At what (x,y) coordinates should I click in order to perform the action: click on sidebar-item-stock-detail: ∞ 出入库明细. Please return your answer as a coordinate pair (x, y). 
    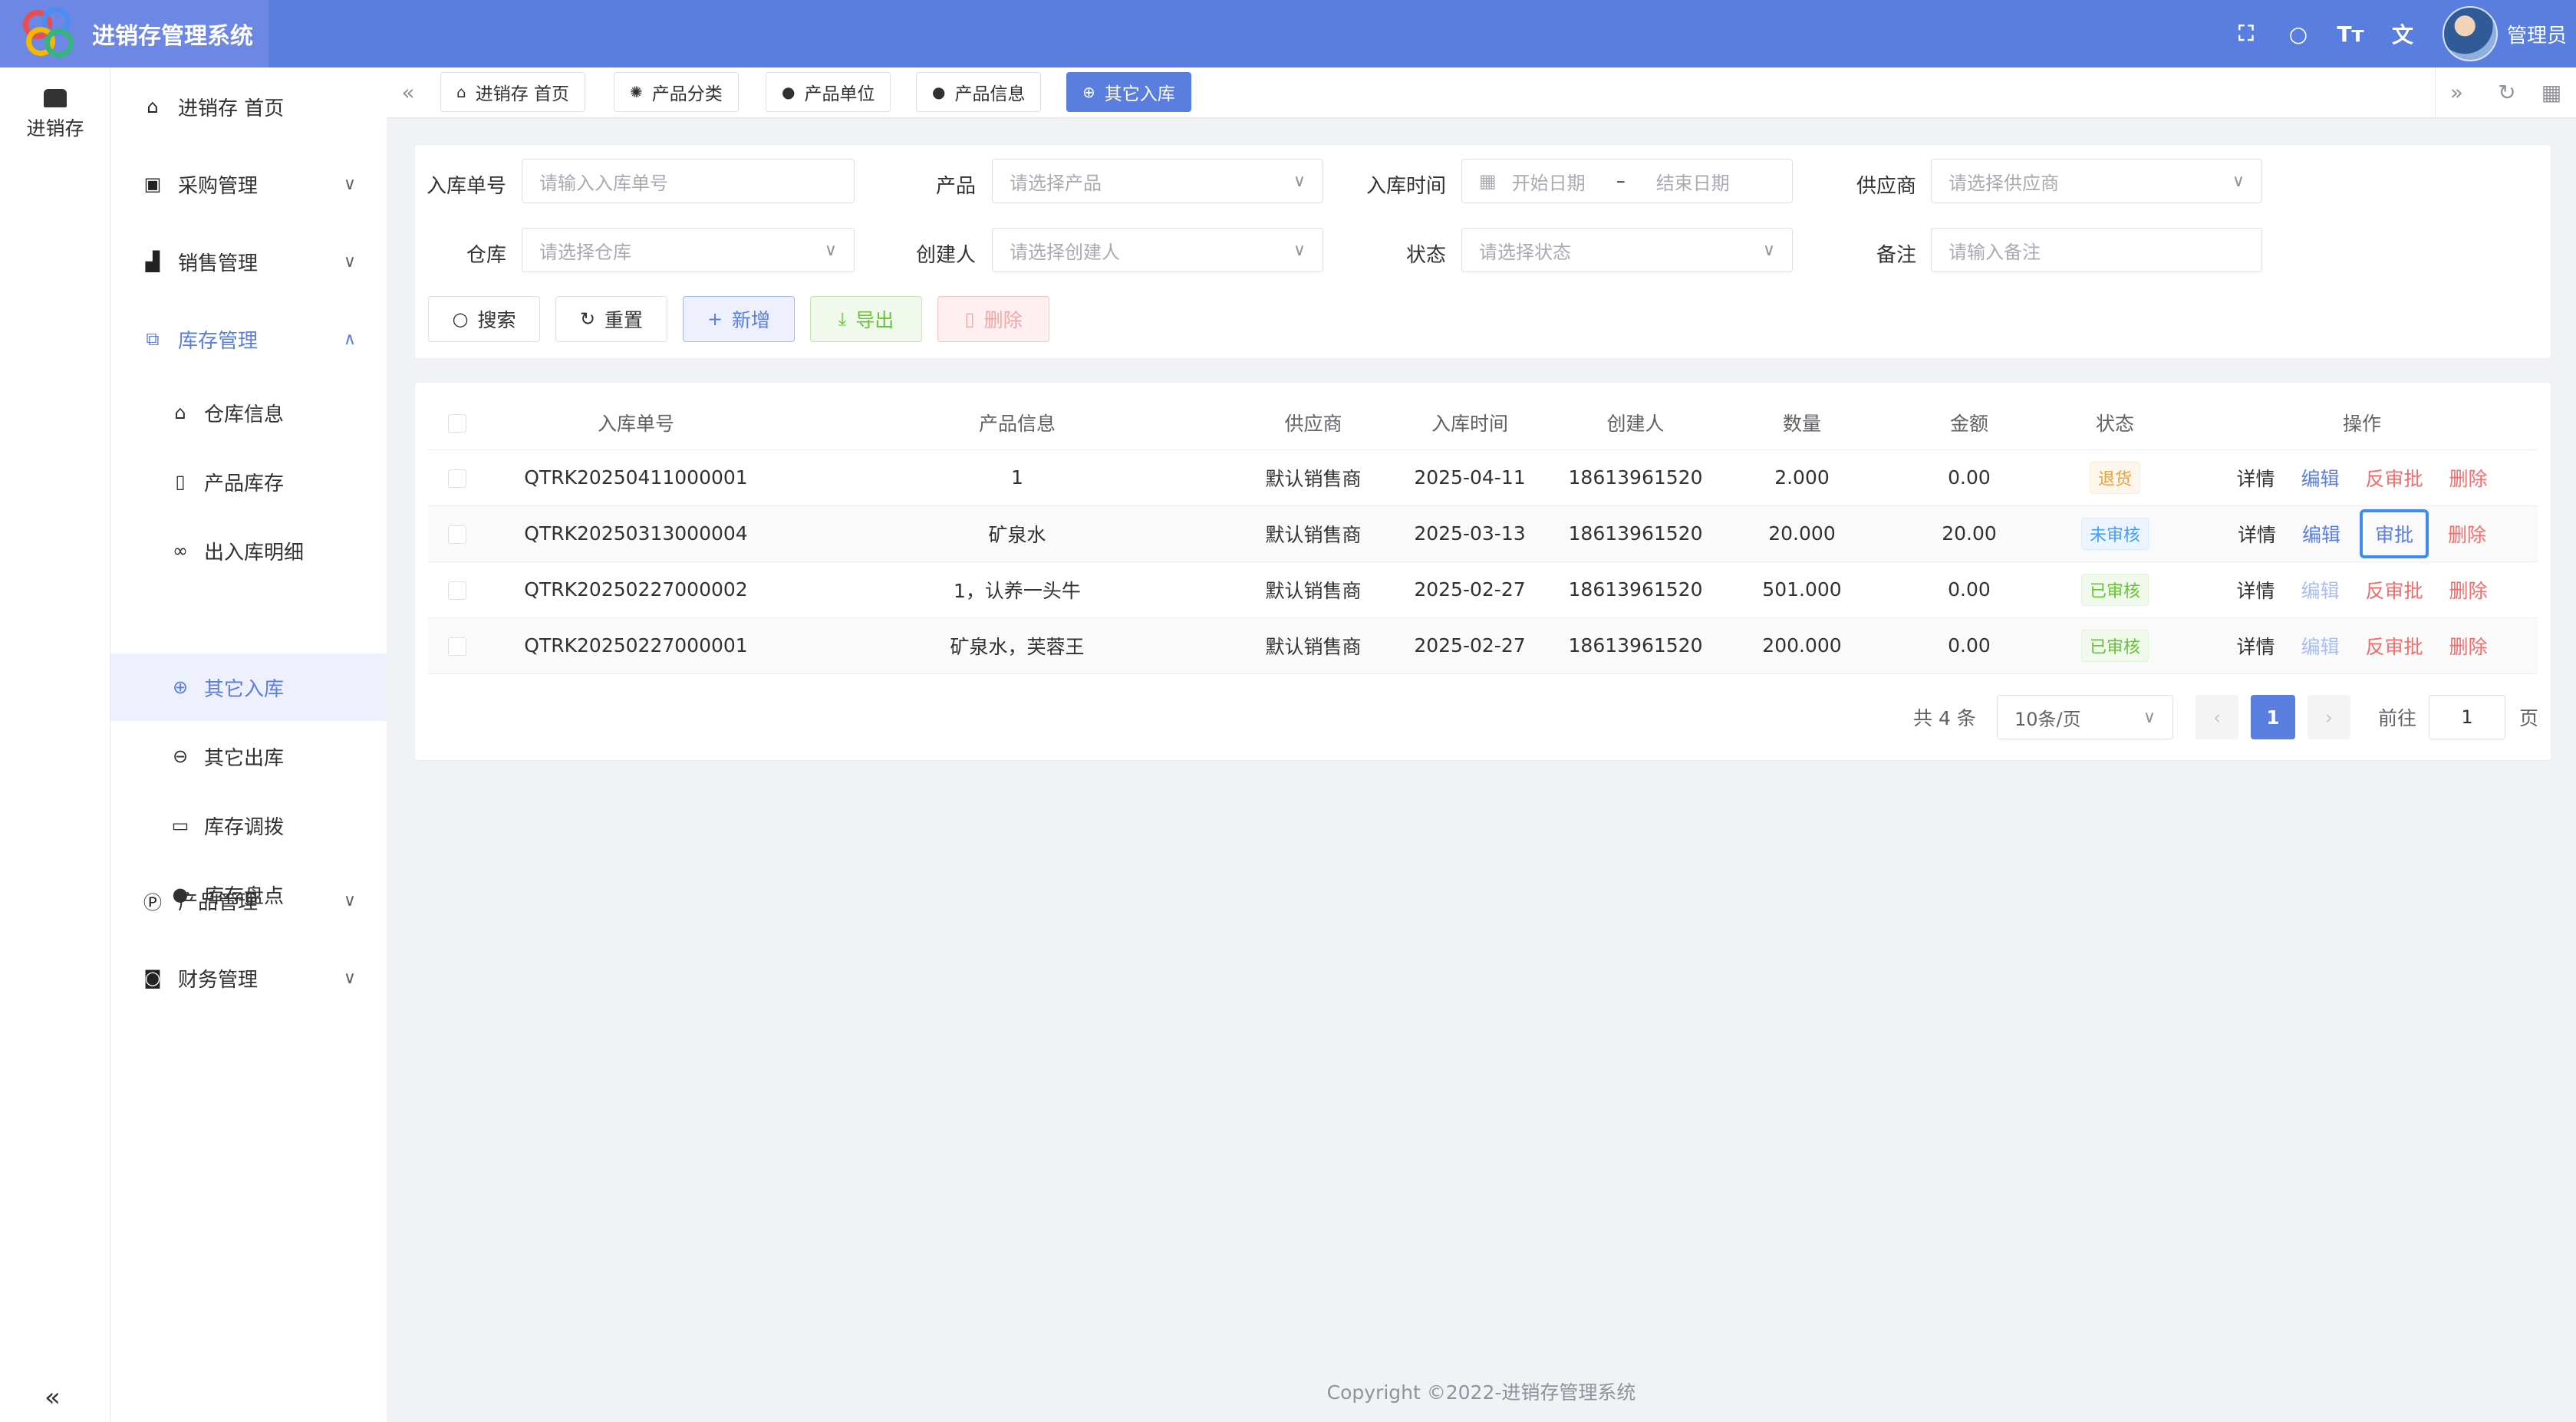
    Looking at the image, I should click on (248, 550).